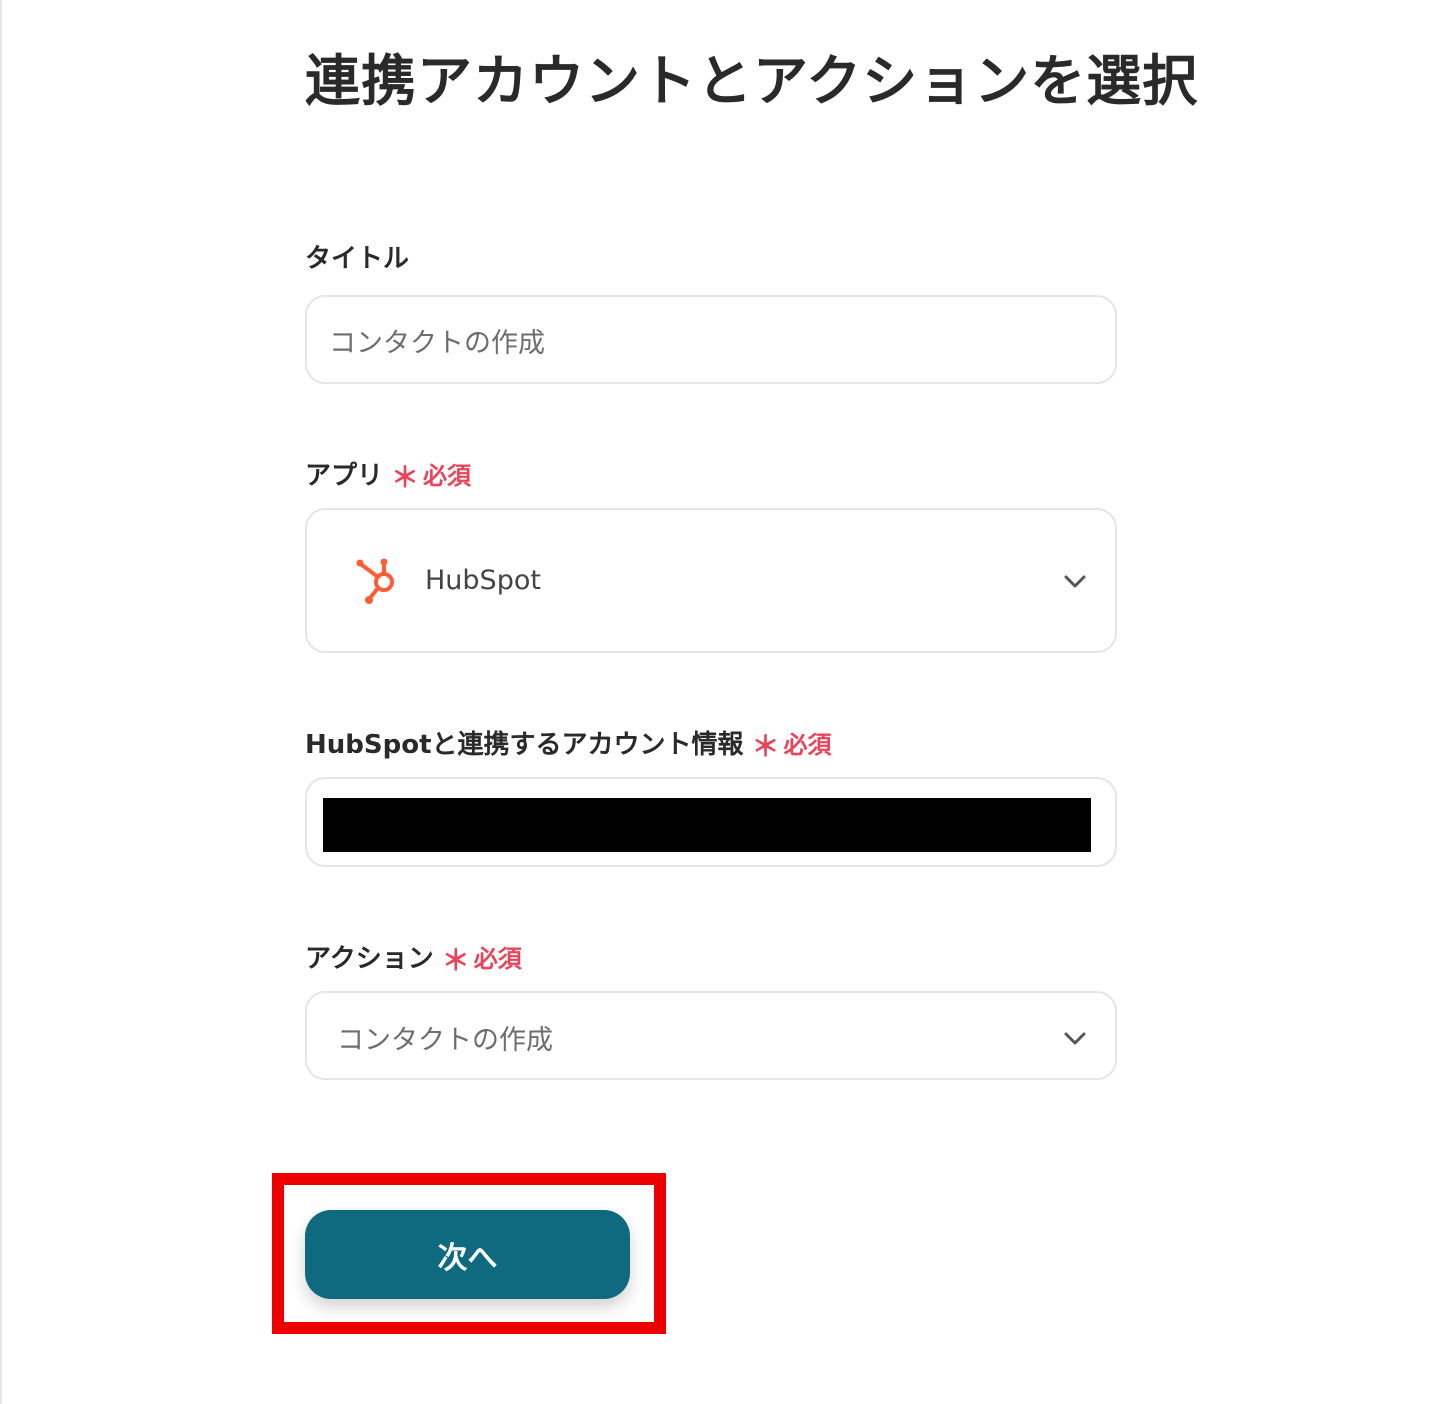 The width and height of the screenshot is (1455, 1404). Describe the element at coordinates (445, 1040) in the screenshot. I see `action-select-value: コンタクトの作成` at that location.